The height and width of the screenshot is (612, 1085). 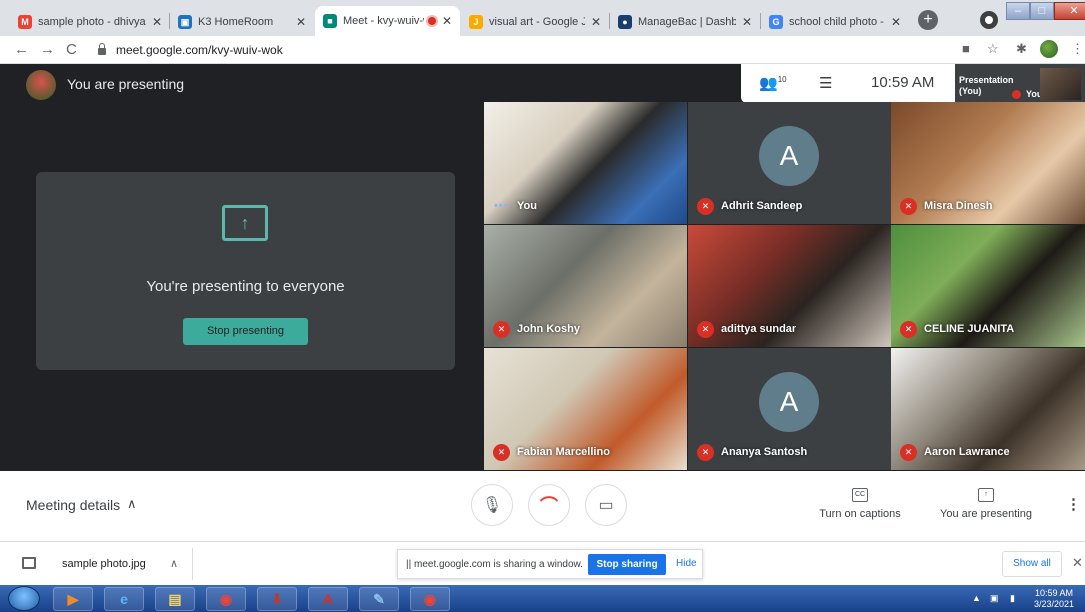 I want to click on signal-icon: ▮, so click(x=1012, y=598).